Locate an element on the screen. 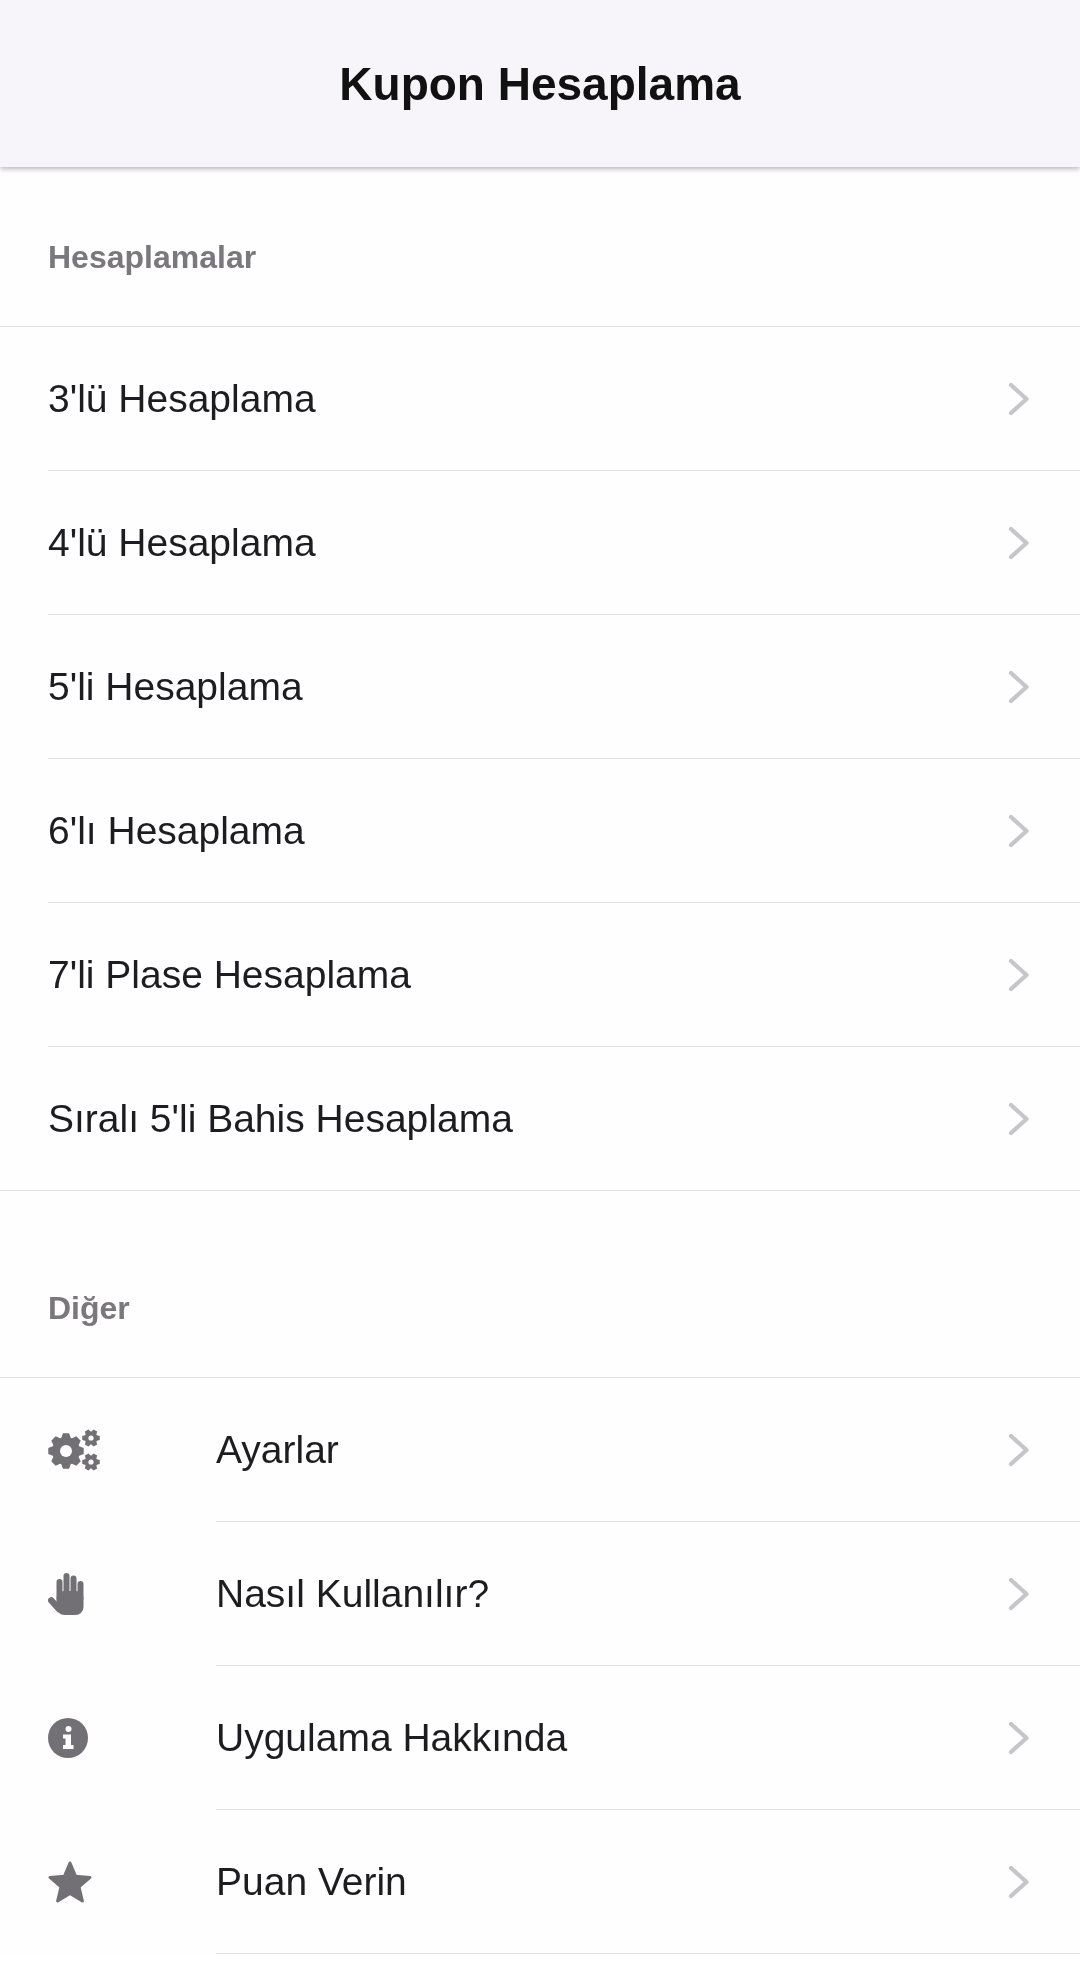 Image resolution: width=1080 pixels, height=1968 pixels. list-item: 3'lü Hesaplama is located at coordinates (540, 398).